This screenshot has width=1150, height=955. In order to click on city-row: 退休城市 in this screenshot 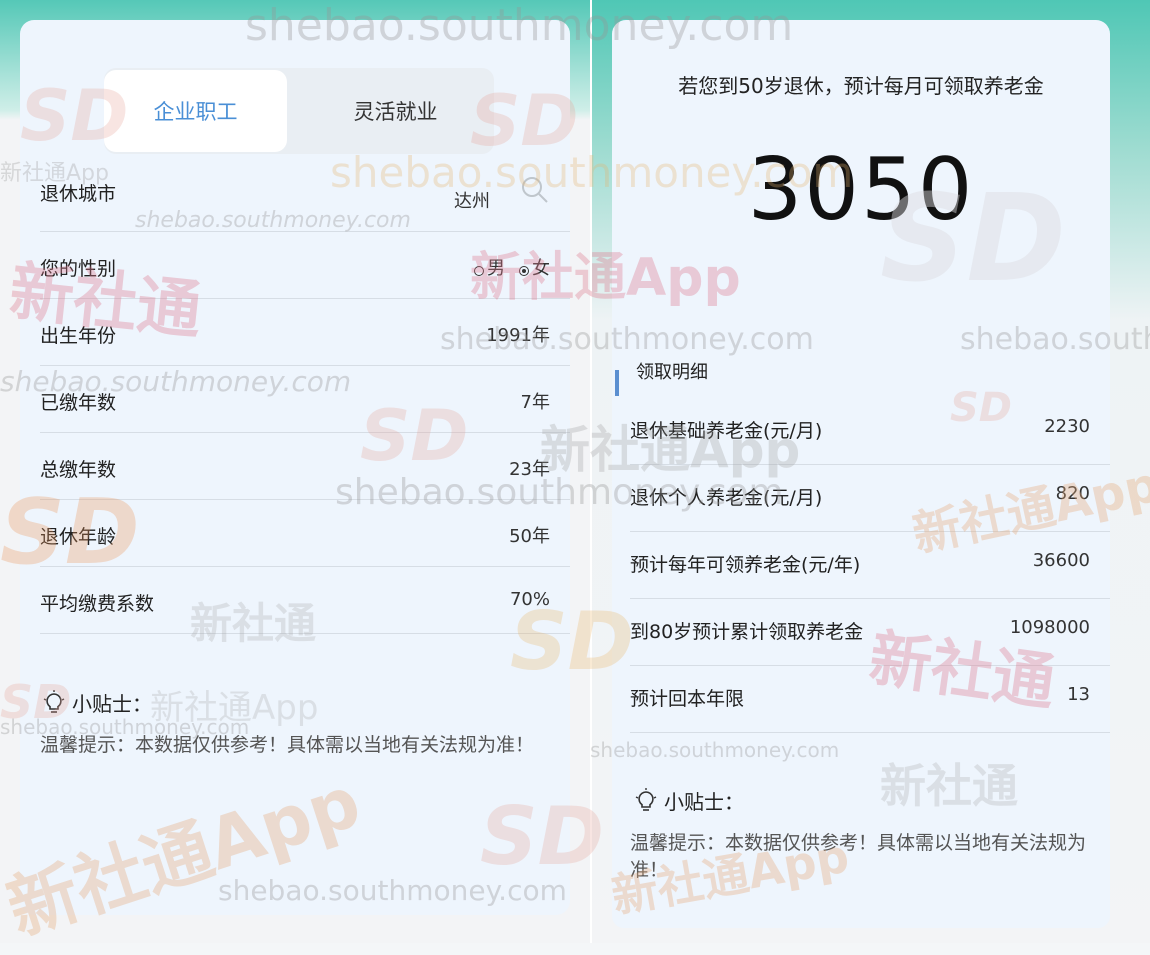, I will do `click(305, 198)`.